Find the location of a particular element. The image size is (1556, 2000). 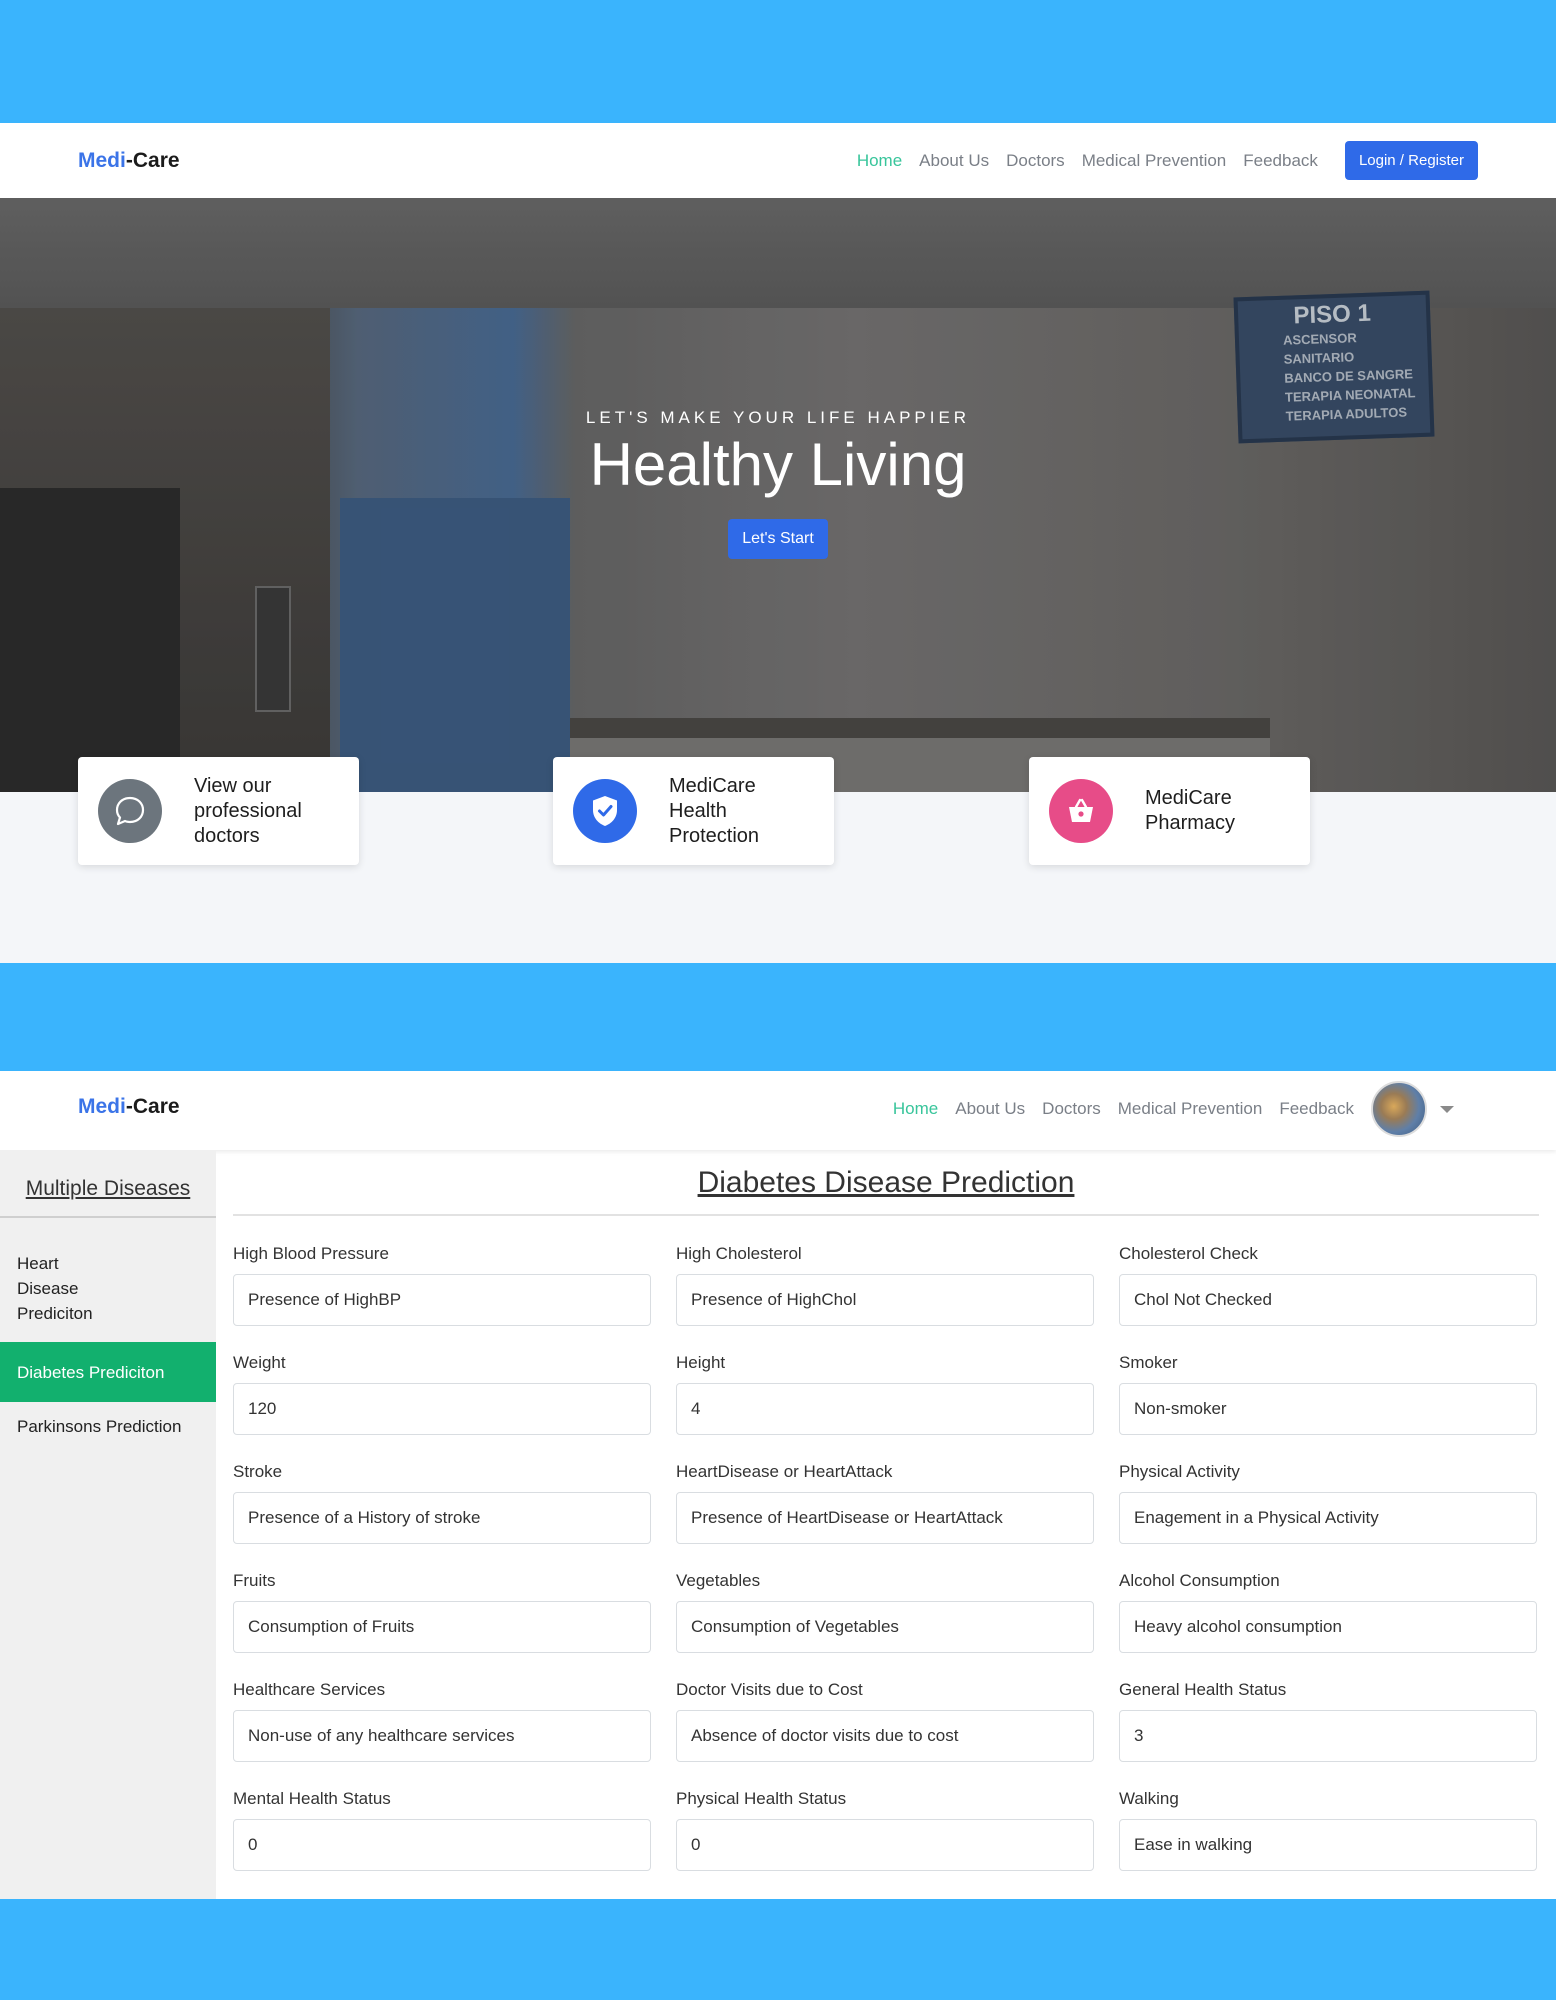

field-weight: Weight is located at coordinates (442, 1394).